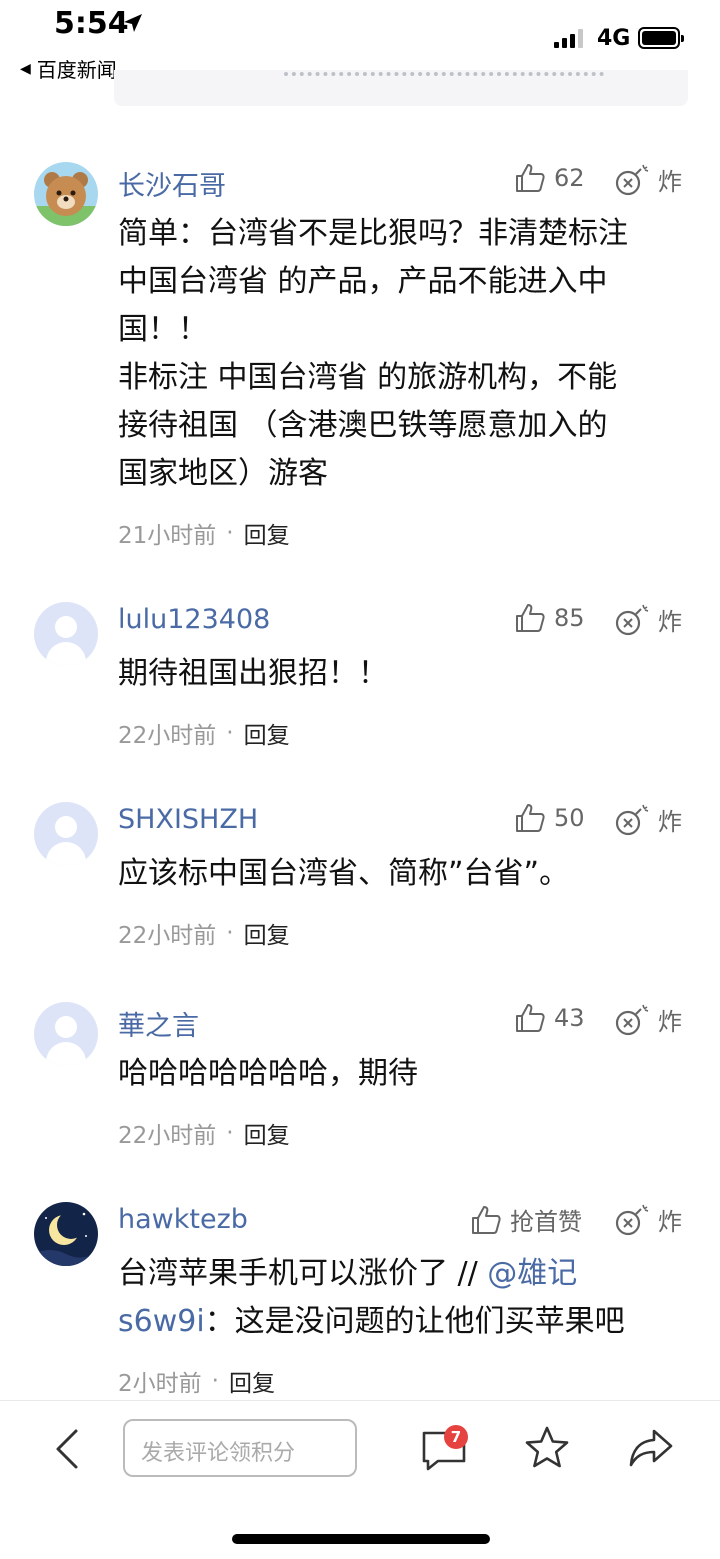 The height and width of the screenshot is (1559, 720). I want to click on battery-icon, so click(661, 38).